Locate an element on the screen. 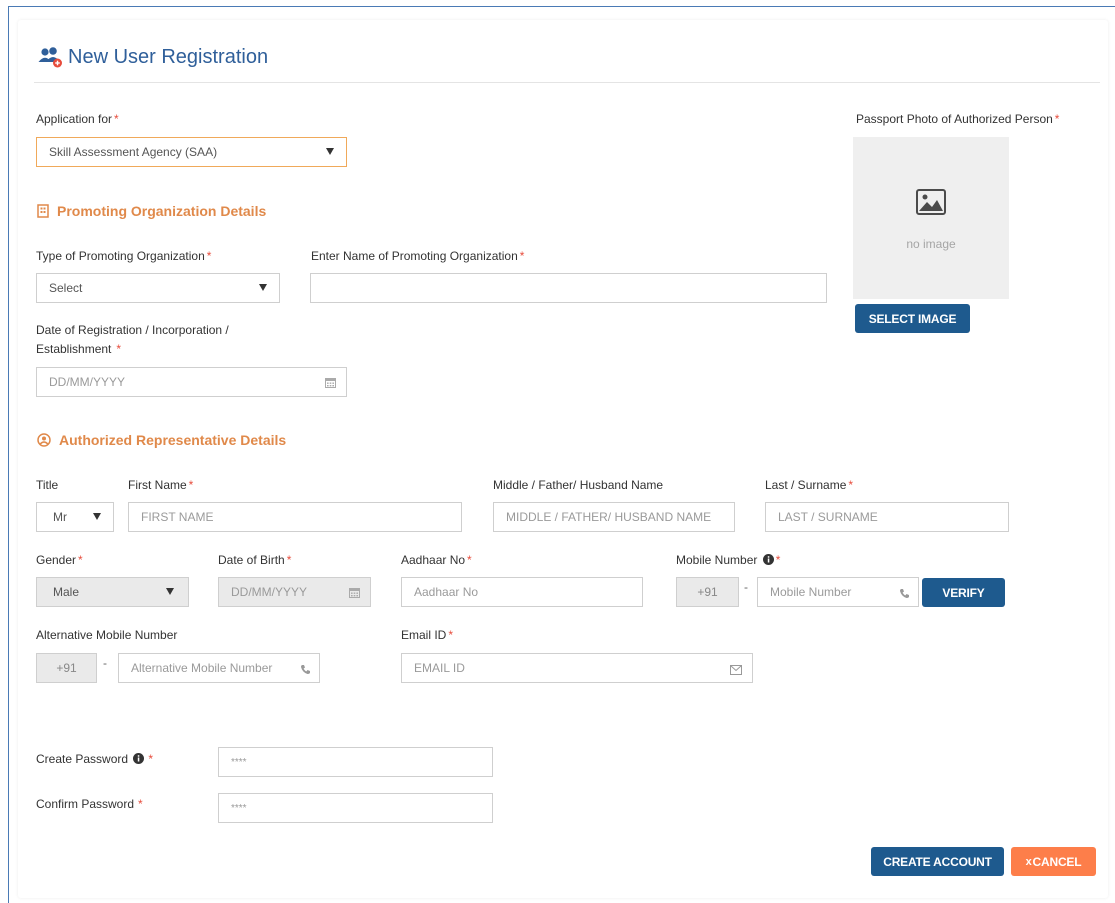  alt-mobile-input: Alternative Mobile Number is located at coordinates (219, 668).